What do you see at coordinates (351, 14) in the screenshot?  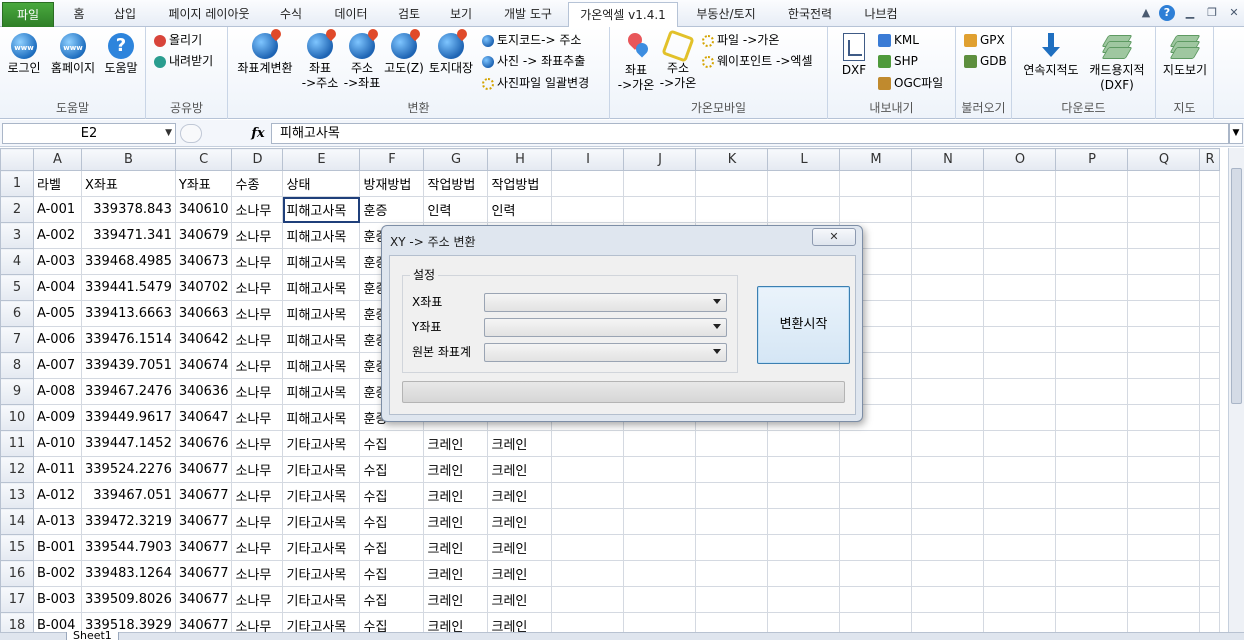 I see `tab-data: 데이터` at bounding box center [351, 14].